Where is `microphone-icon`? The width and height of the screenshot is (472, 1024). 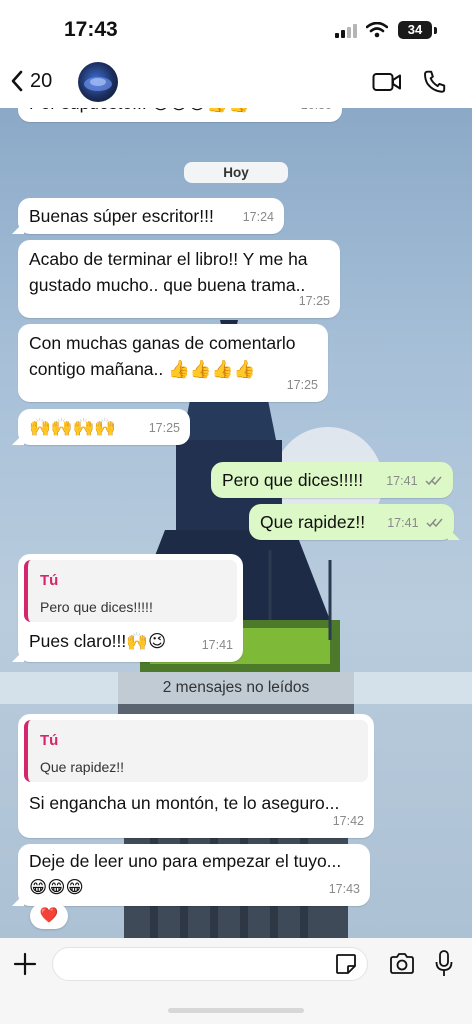 microphone-icon is located at coordinates (444, 964).